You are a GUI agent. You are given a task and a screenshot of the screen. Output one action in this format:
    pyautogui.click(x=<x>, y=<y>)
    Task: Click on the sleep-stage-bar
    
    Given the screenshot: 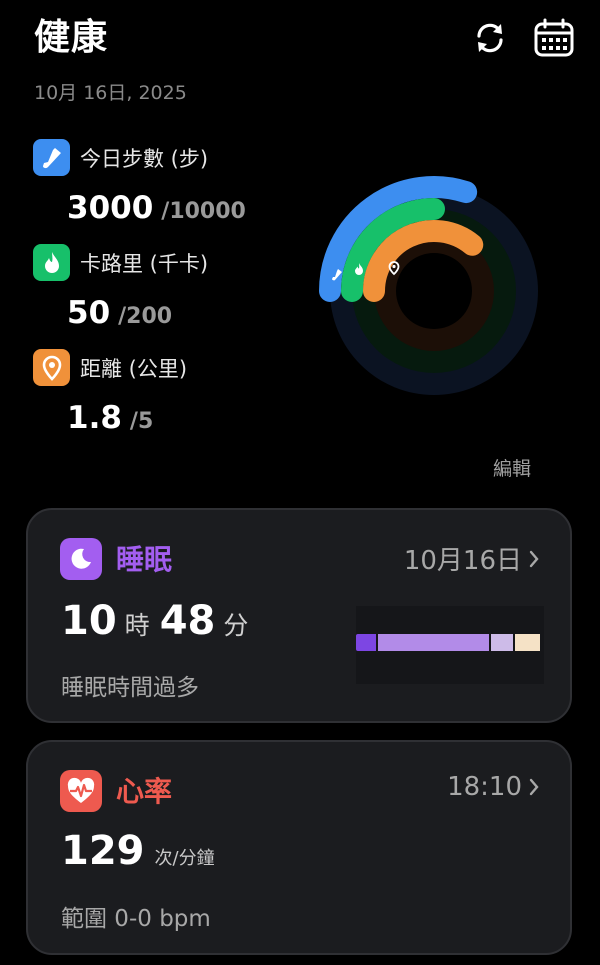 What is the action you would take?
    pyautogui.click(x=450, y=642)
    